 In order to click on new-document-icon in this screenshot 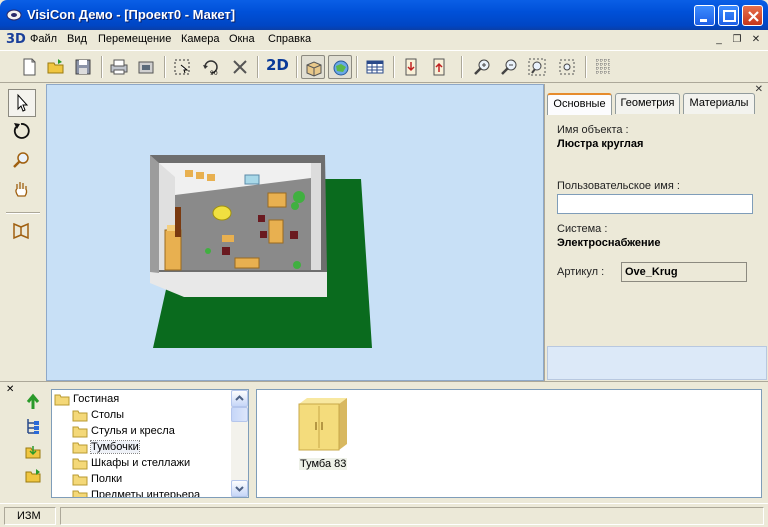, I will do `click(29, 67)`.